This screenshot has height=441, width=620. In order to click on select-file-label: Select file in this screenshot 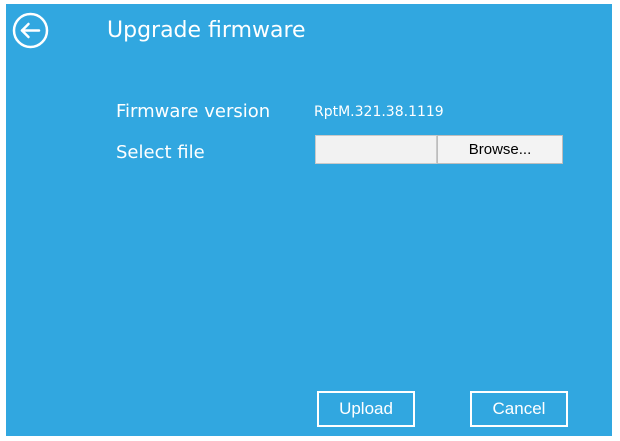, I will do `click(160, 152)`.